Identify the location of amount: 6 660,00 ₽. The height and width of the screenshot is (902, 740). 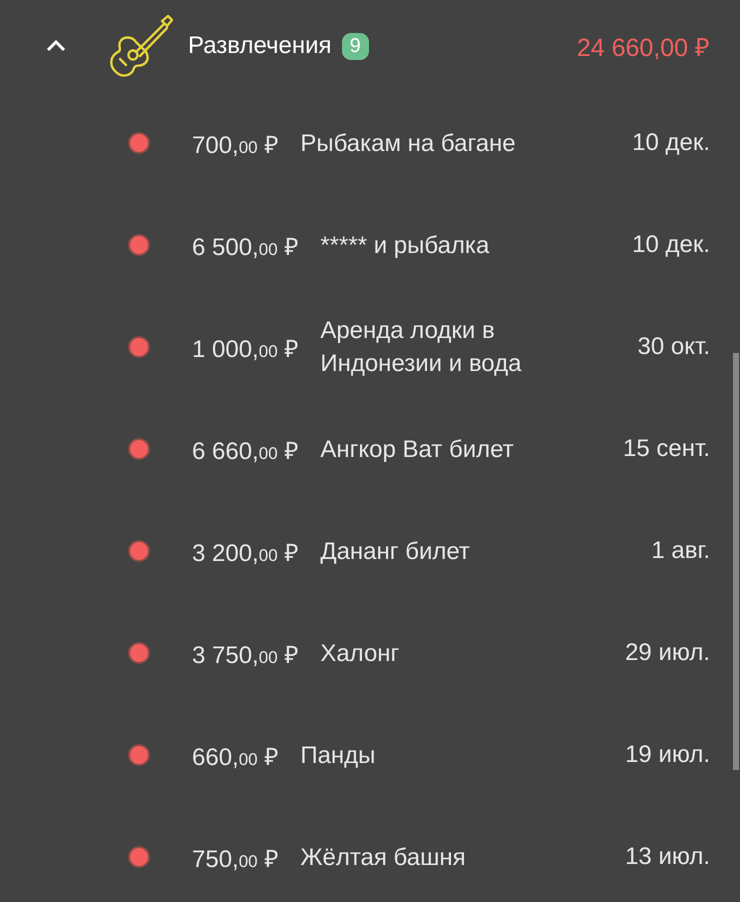
(245, 451).